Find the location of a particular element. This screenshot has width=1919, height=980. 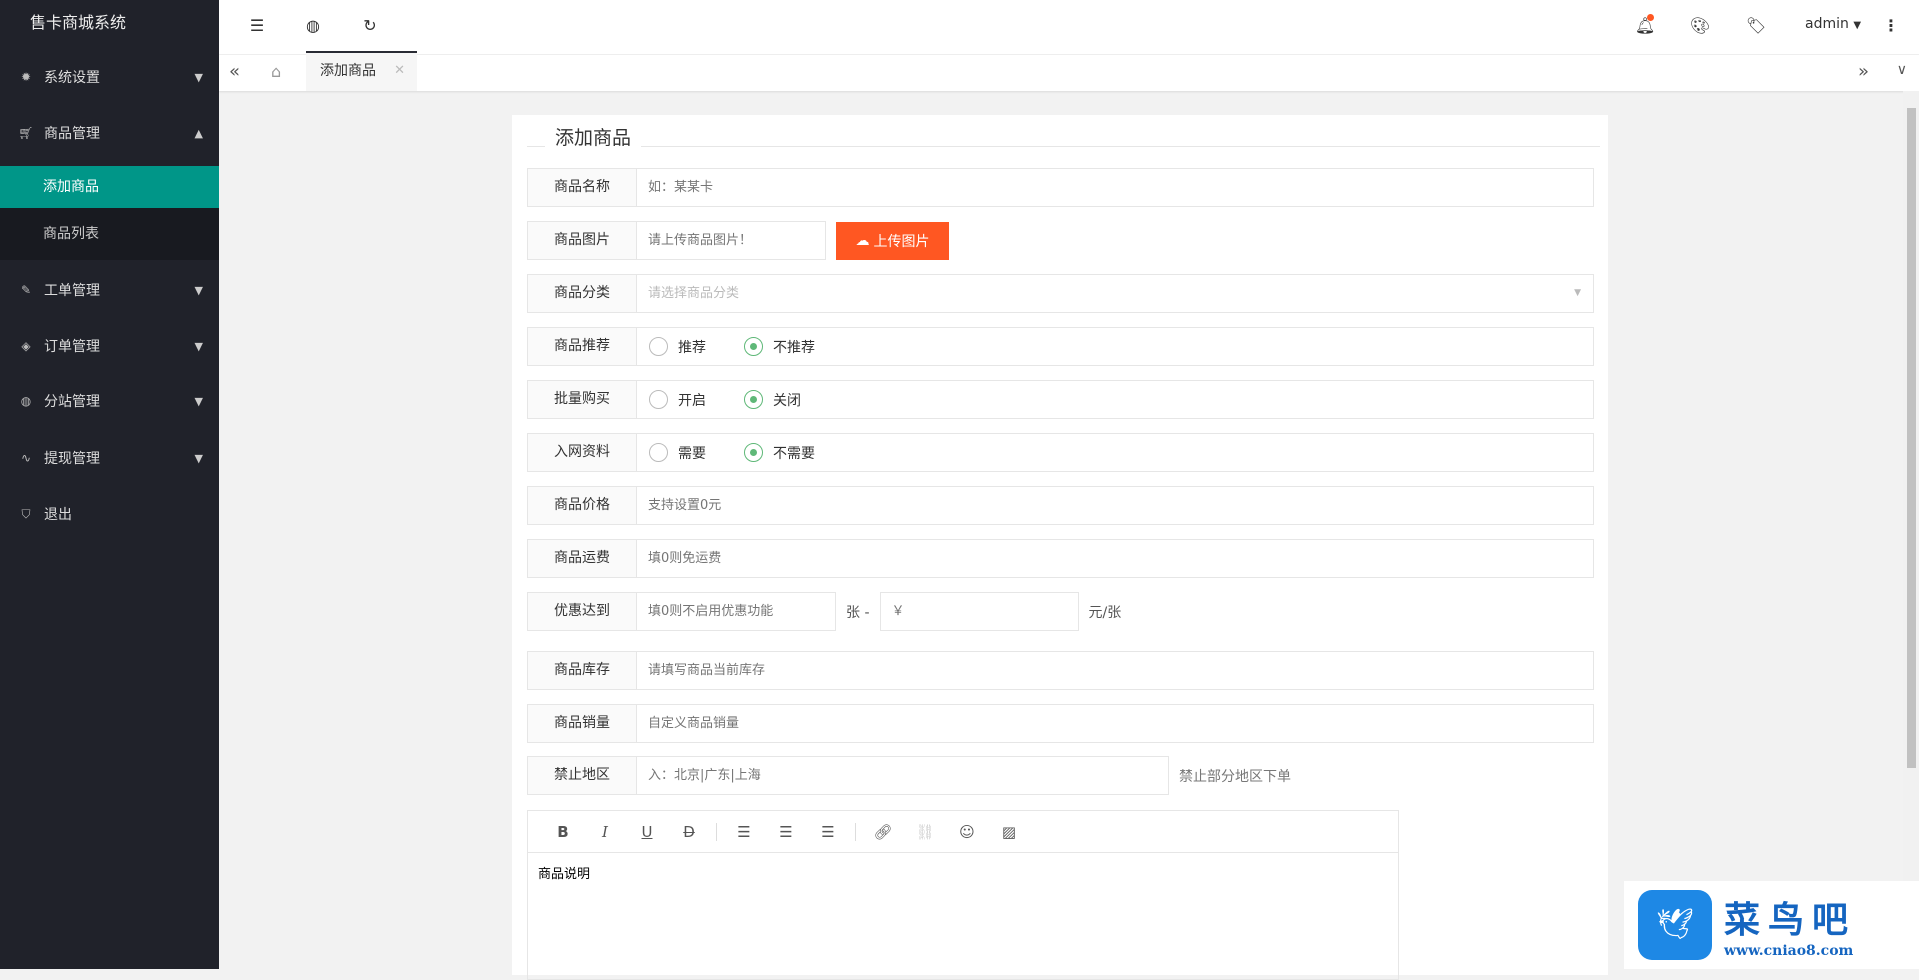

sidebar-item-label: 工单管理 is located at coordinates (72, 291).